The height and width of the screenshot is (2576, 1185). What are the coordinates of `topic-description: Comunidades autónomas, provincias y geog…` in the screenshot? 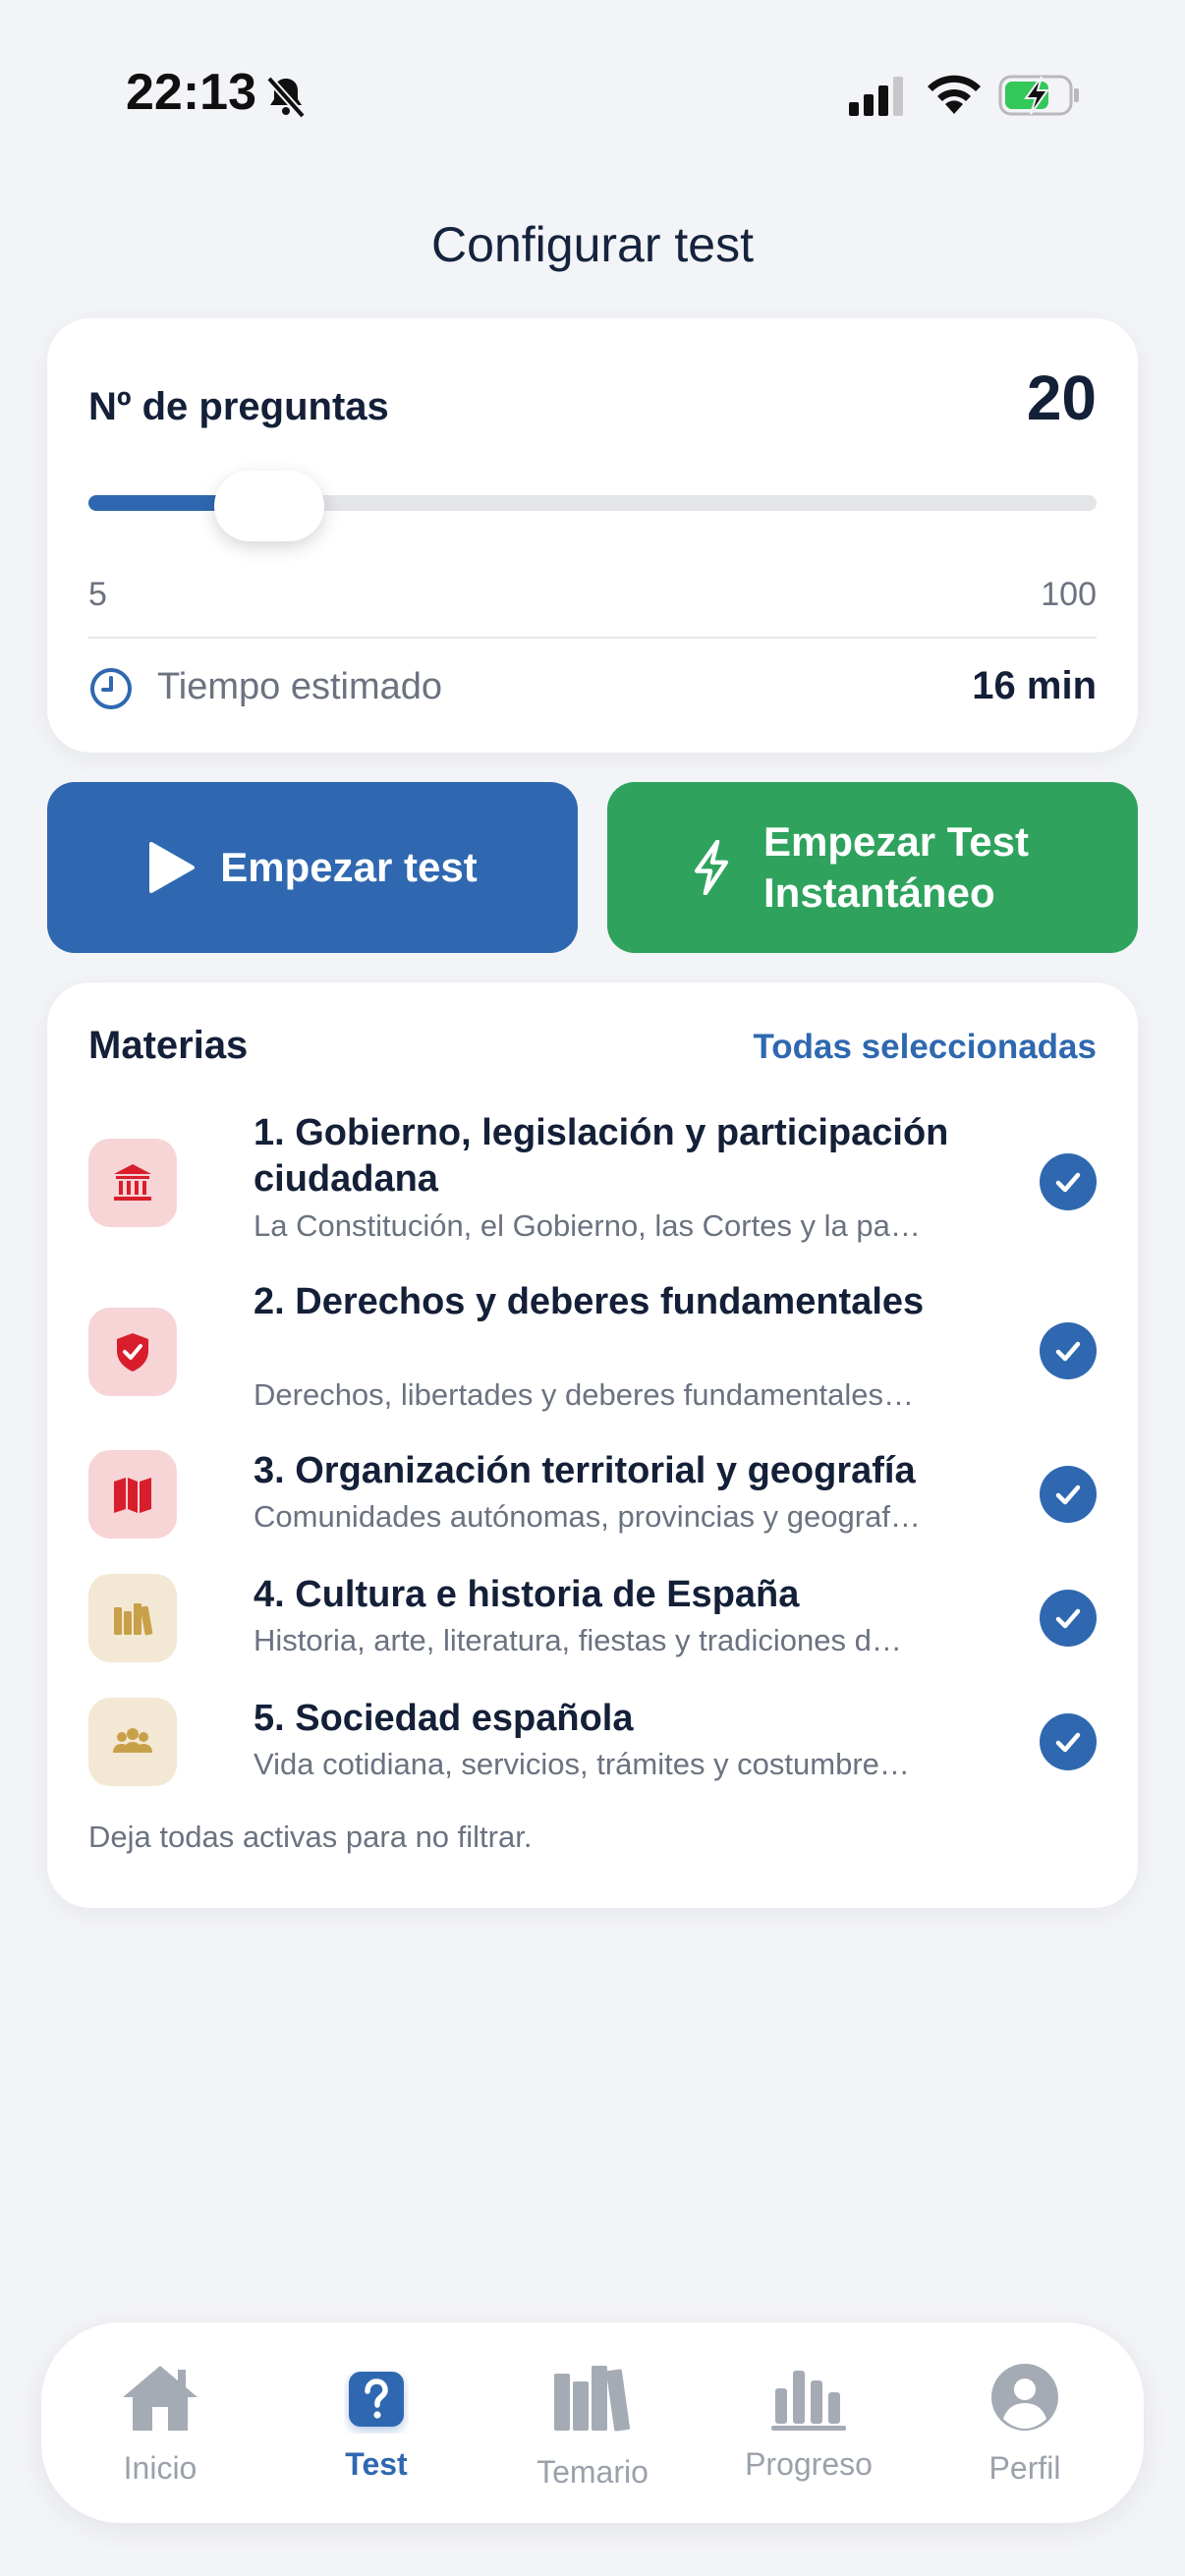 It's located at (588, 1516).